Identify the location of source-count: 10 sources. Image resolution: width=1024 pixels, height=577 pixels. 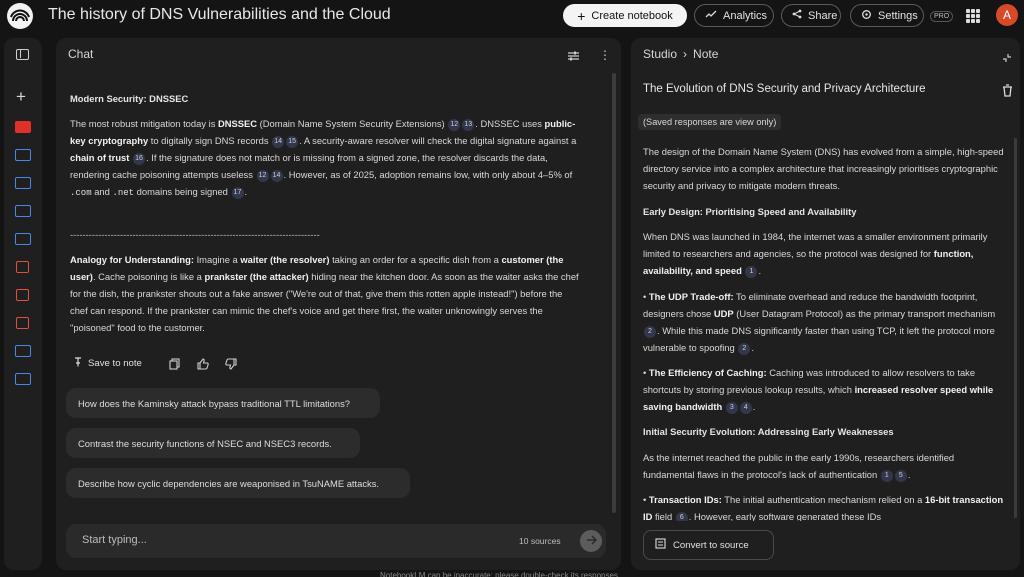
(540, 541).